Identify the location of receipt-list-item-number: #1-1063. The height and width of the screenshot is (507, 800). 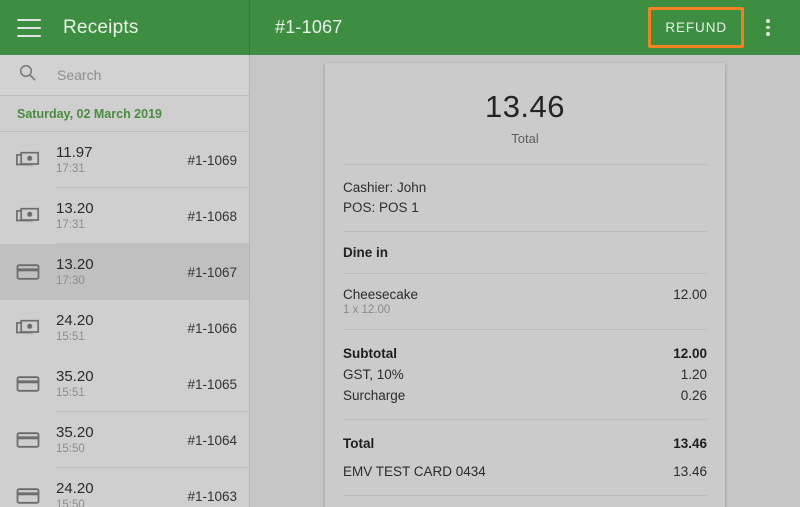
(212, 496).